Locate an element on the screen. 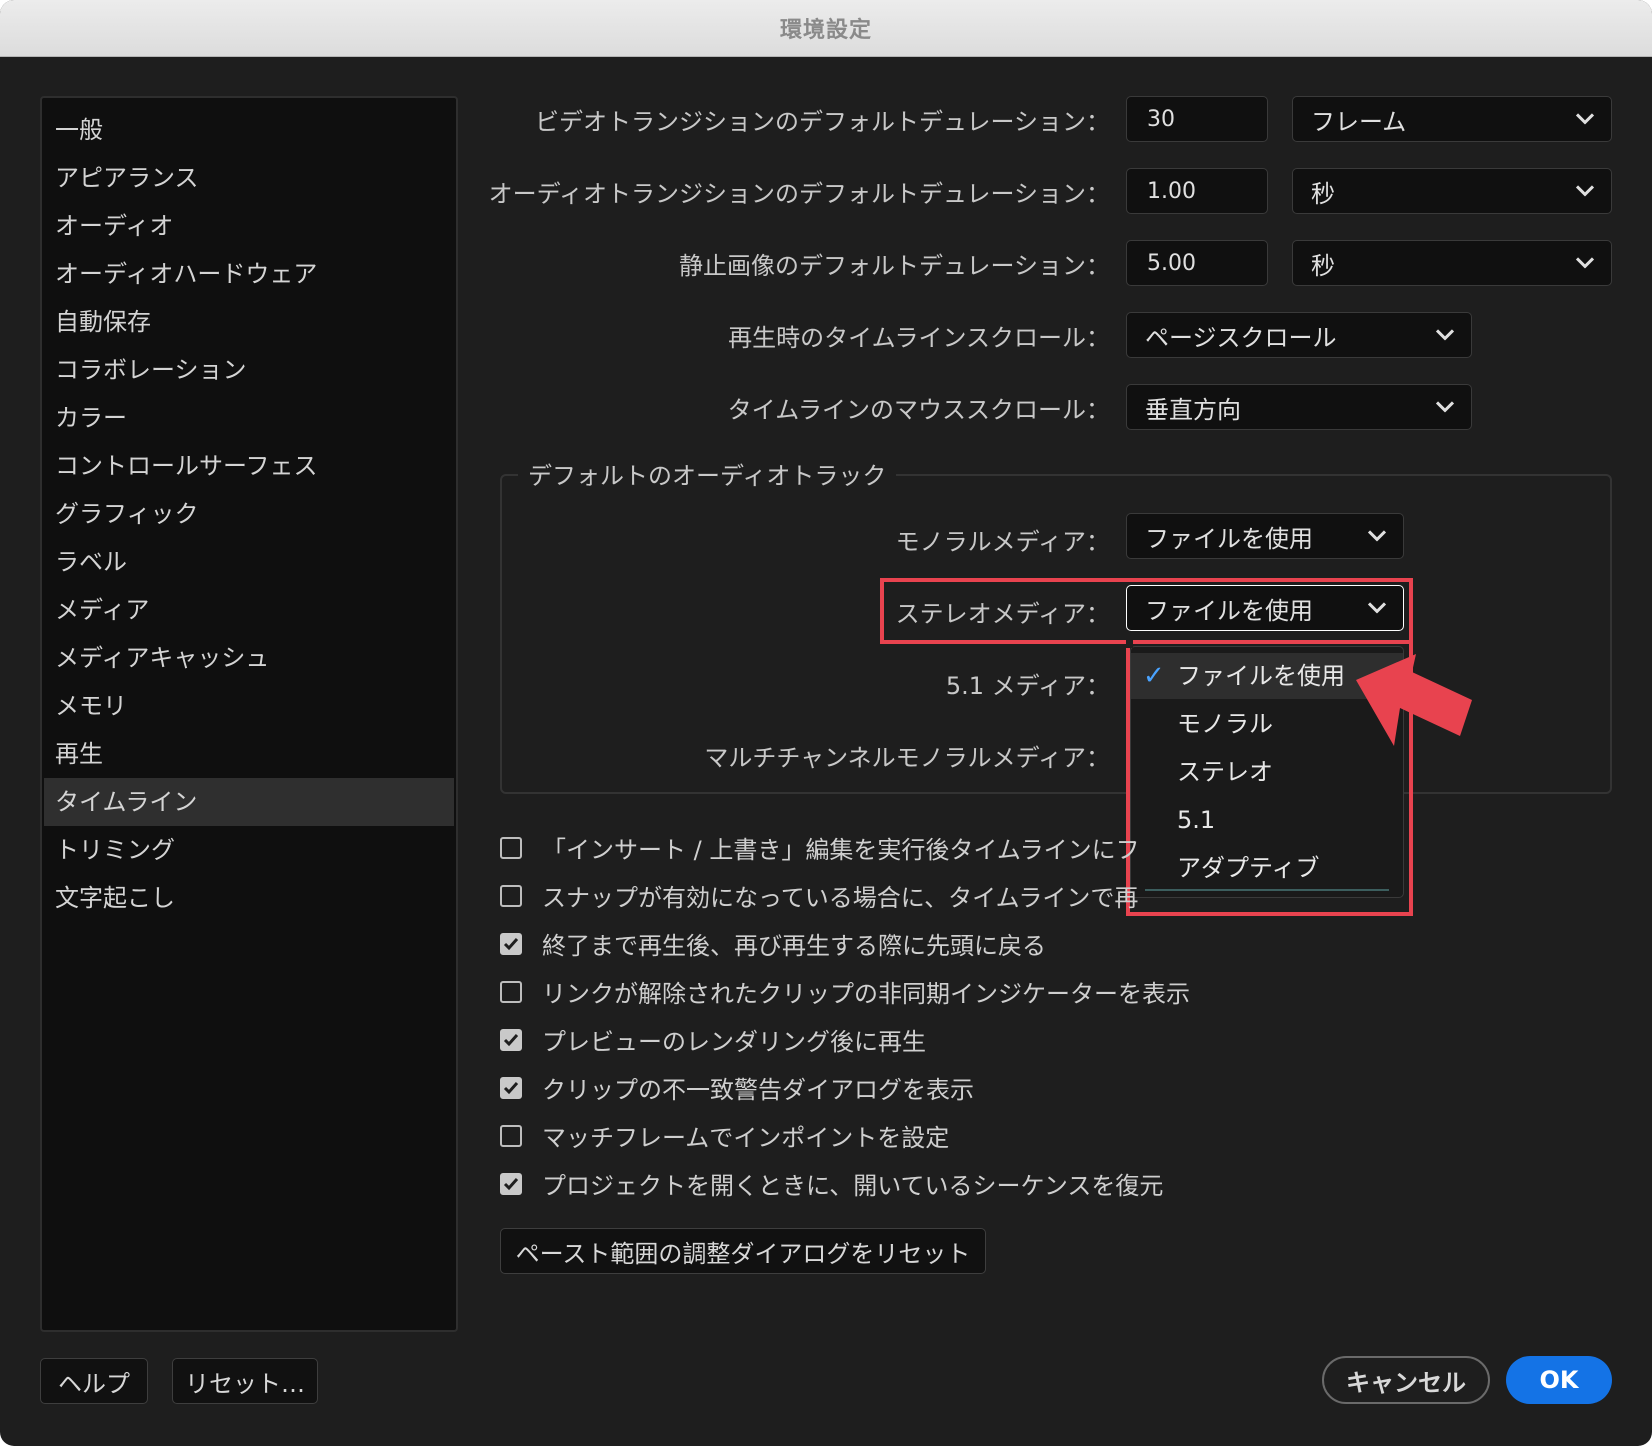 Image resolution: width=1652 pixels, height=1446 pixels. playback-scroll-label: 再生時のタイムラインスクロール： is located at coordinates (919, 338).